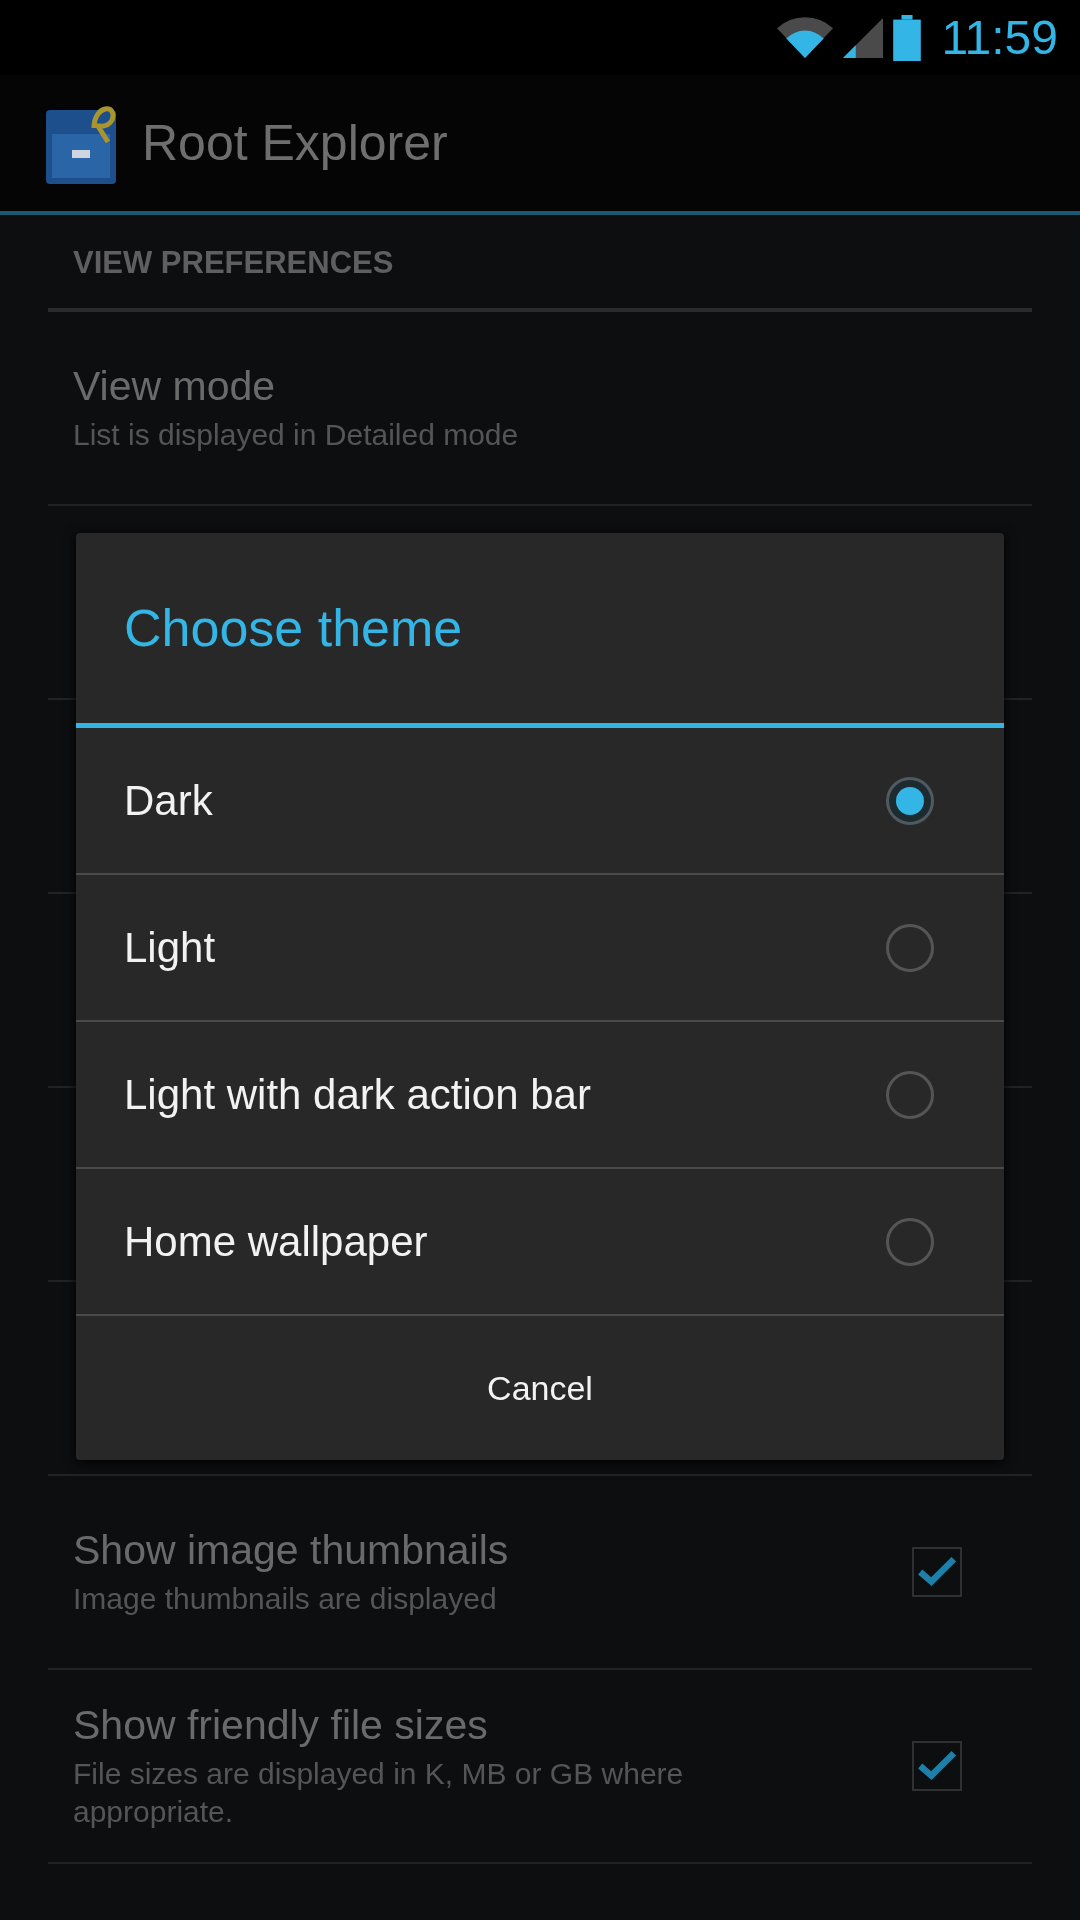  What do you see at coordinates (293, 628) in the screenshot?
I see `dialog-title: Choose theme` at bounding box center [293, 628].